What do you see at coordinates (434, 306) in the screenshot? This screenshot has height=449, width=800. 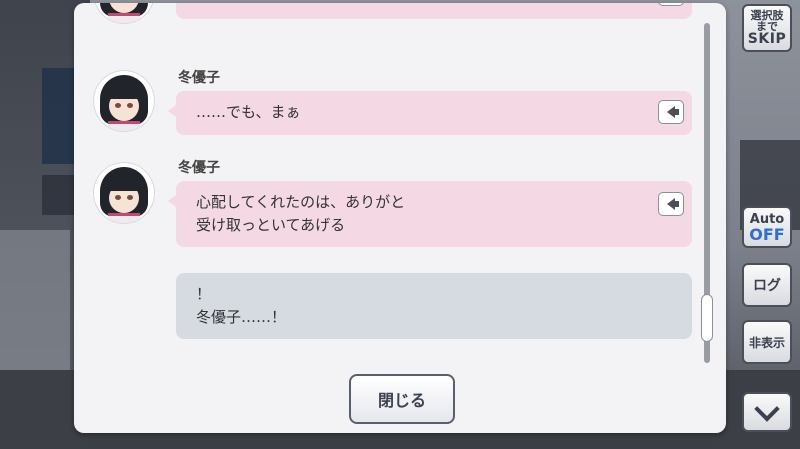 I see `player-bubble: ！ 冬優子……！` at bounding box center [434, 306].